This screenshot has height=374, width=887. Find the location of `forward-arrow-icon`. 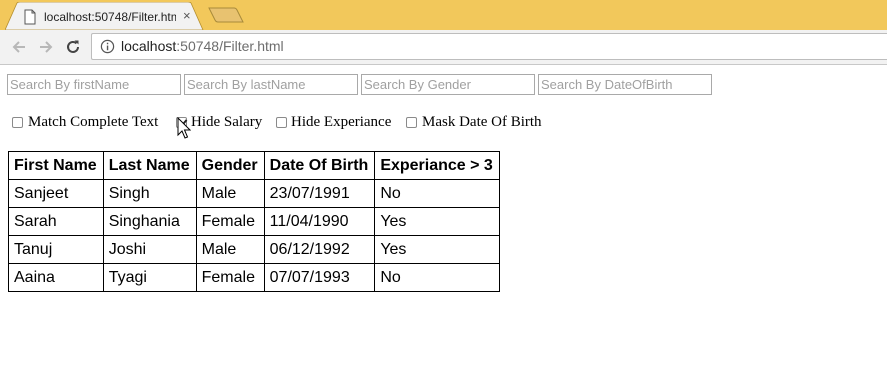

forward-arrow-icon is located at coordinates (46, 47).